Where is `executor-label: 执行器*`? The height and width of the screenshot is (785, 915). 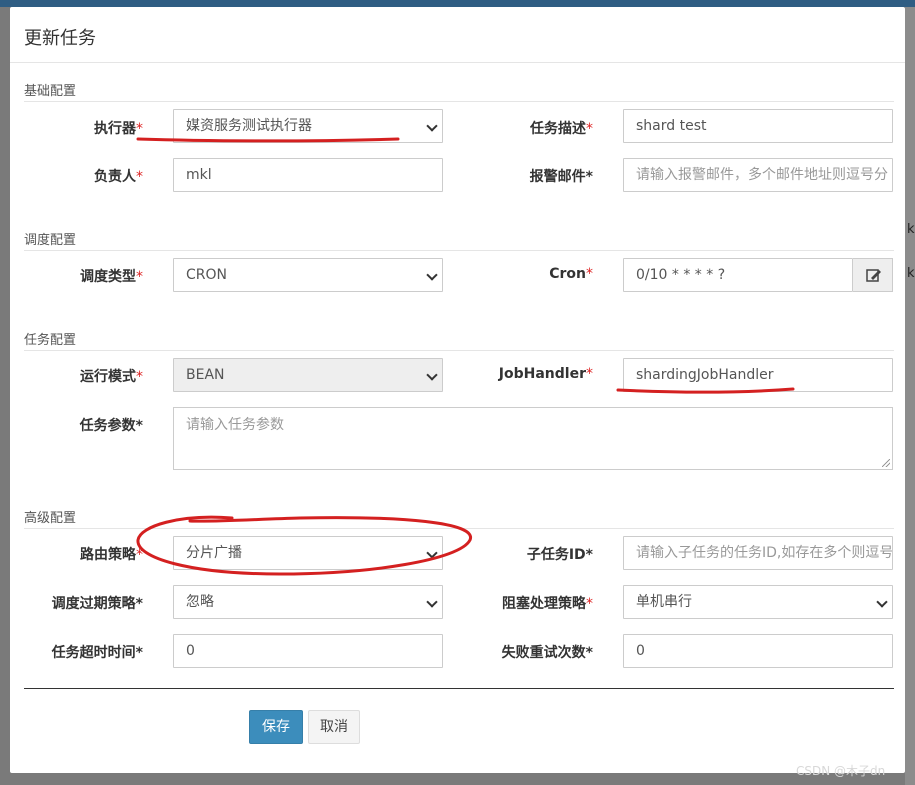 executor-label: 执行器* is located at coordinates (118, 129).